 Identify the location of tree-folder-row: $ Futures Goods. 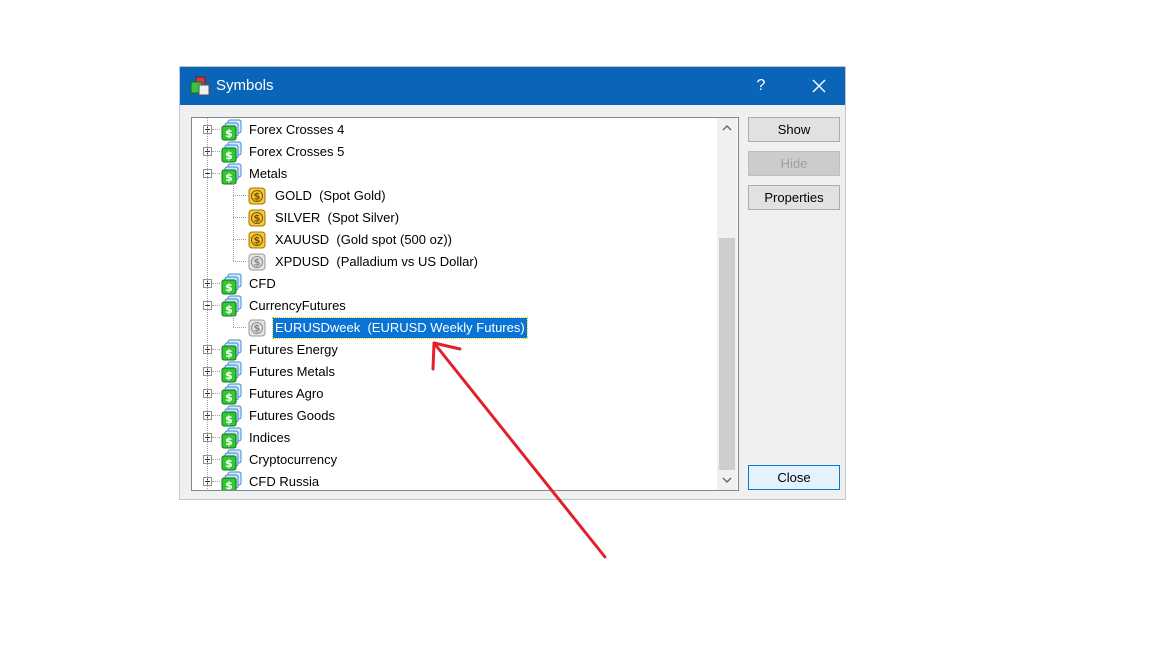
(454, 416).